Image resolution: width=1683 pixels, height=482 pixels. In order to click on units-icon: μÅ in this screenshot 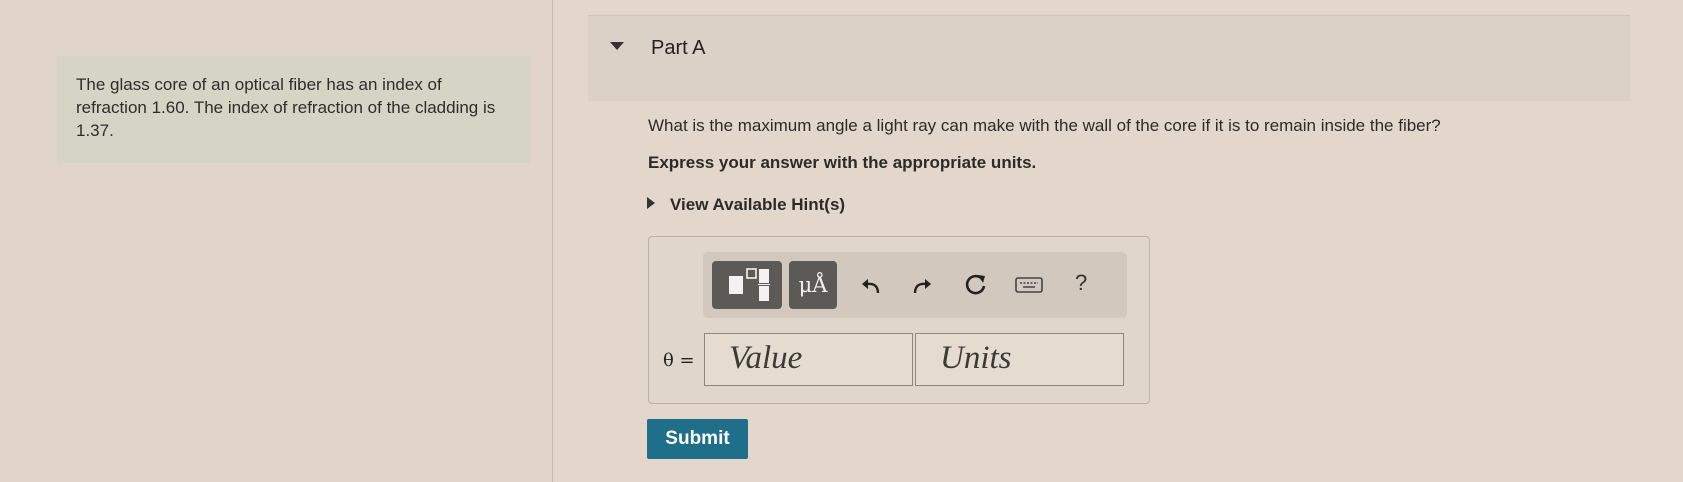, I will do `click(813, 285)`.